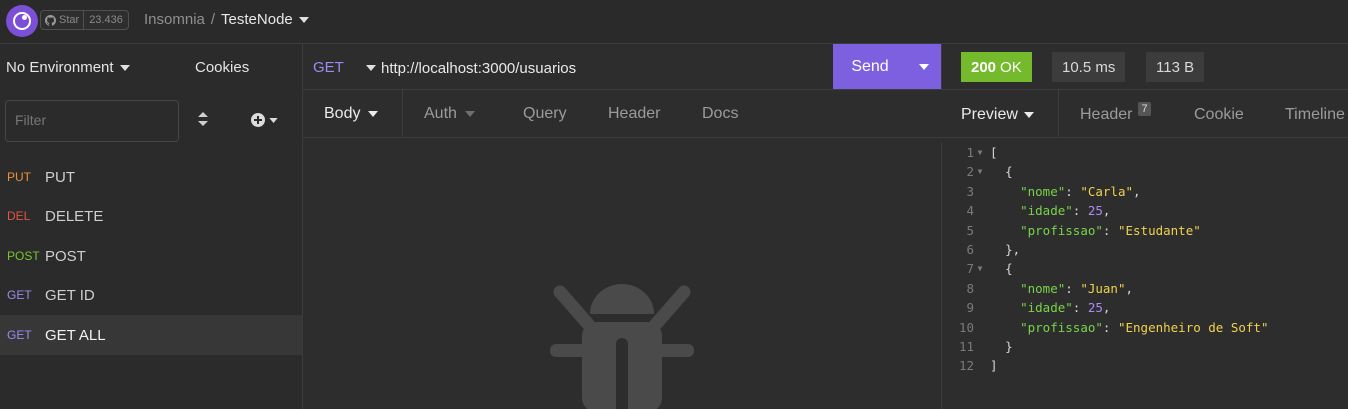 This screenshot has width=1348, height=409. I want to click on tab-query: Query, so click(545, 114).